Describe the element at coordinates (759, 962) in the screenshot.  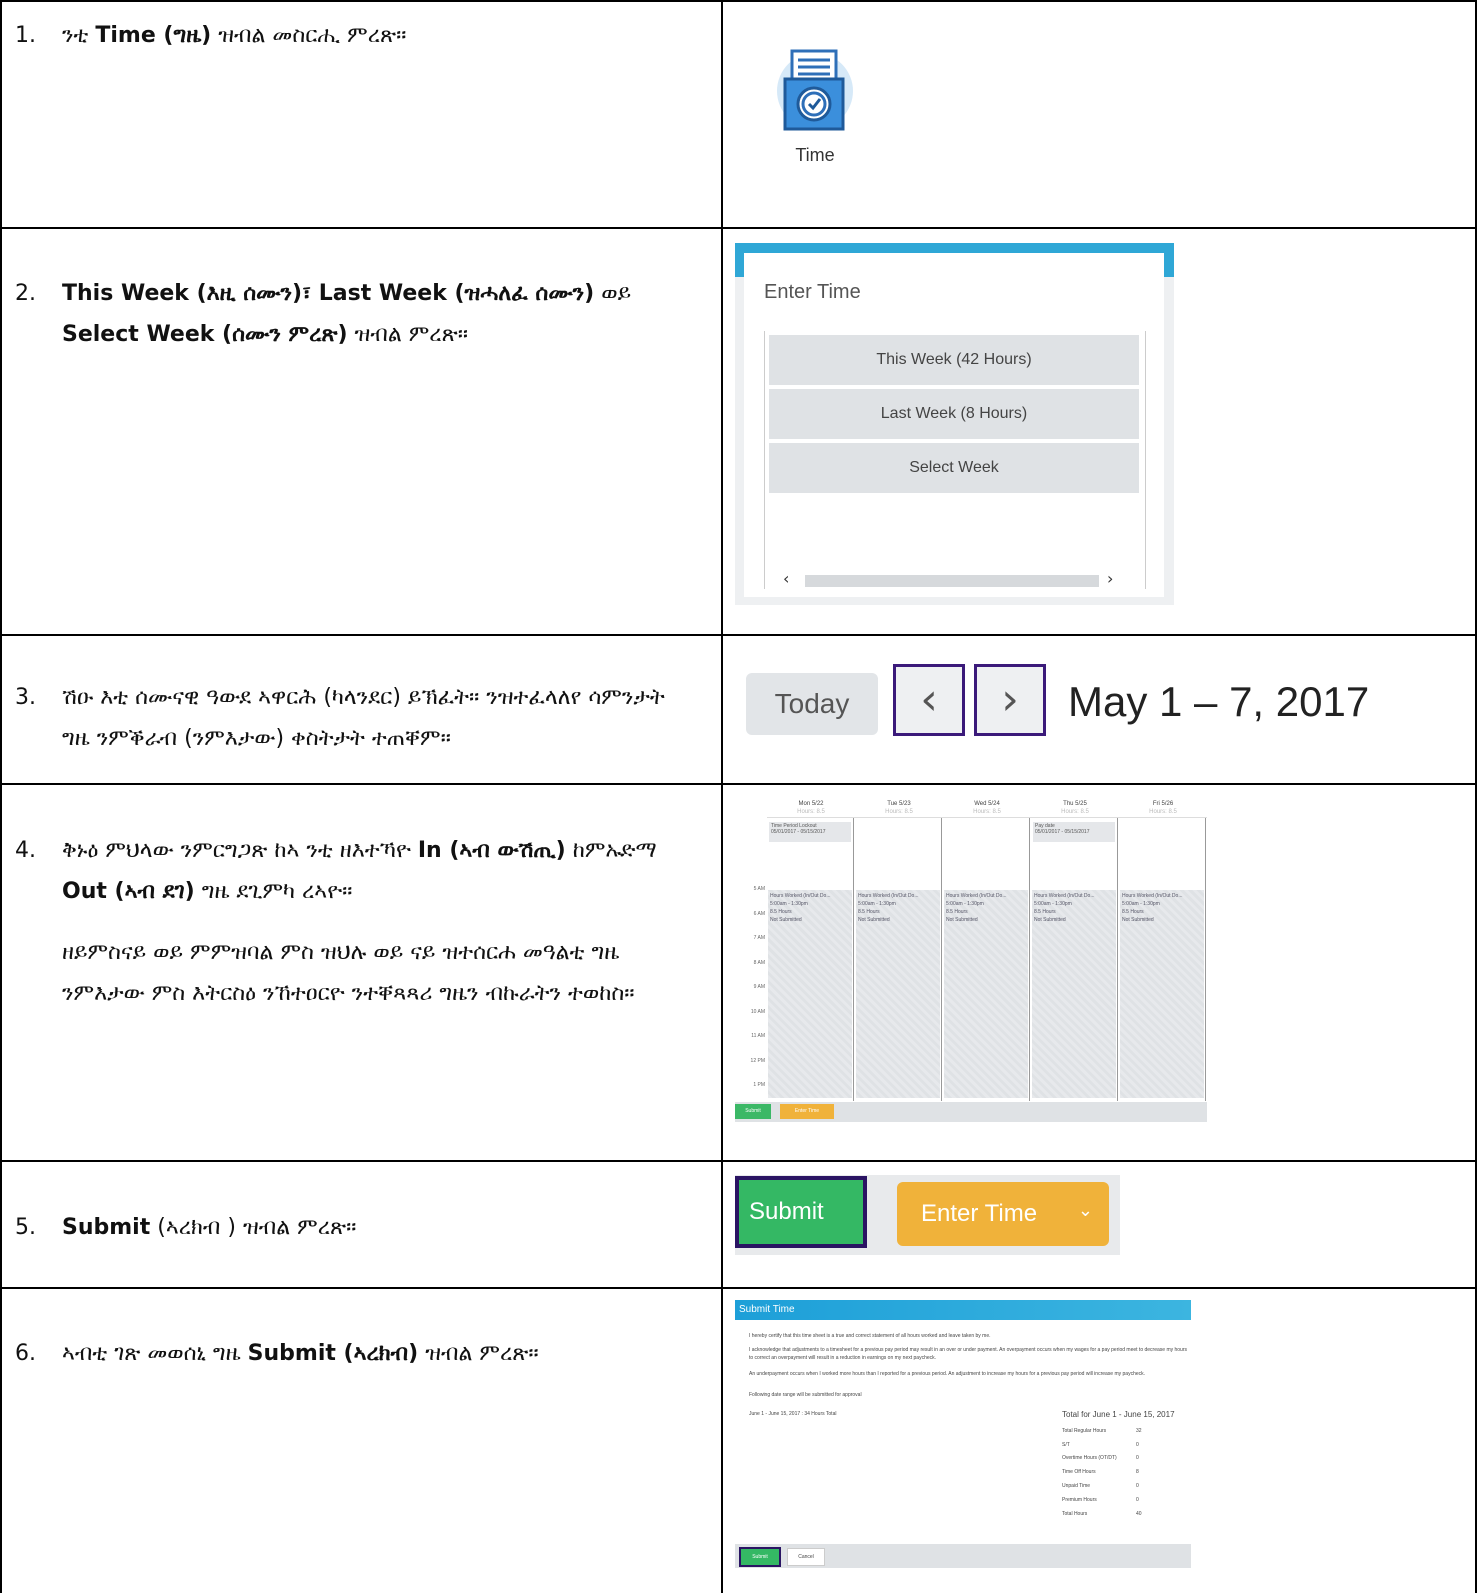
I see `time-label: 8 AM` at that location.